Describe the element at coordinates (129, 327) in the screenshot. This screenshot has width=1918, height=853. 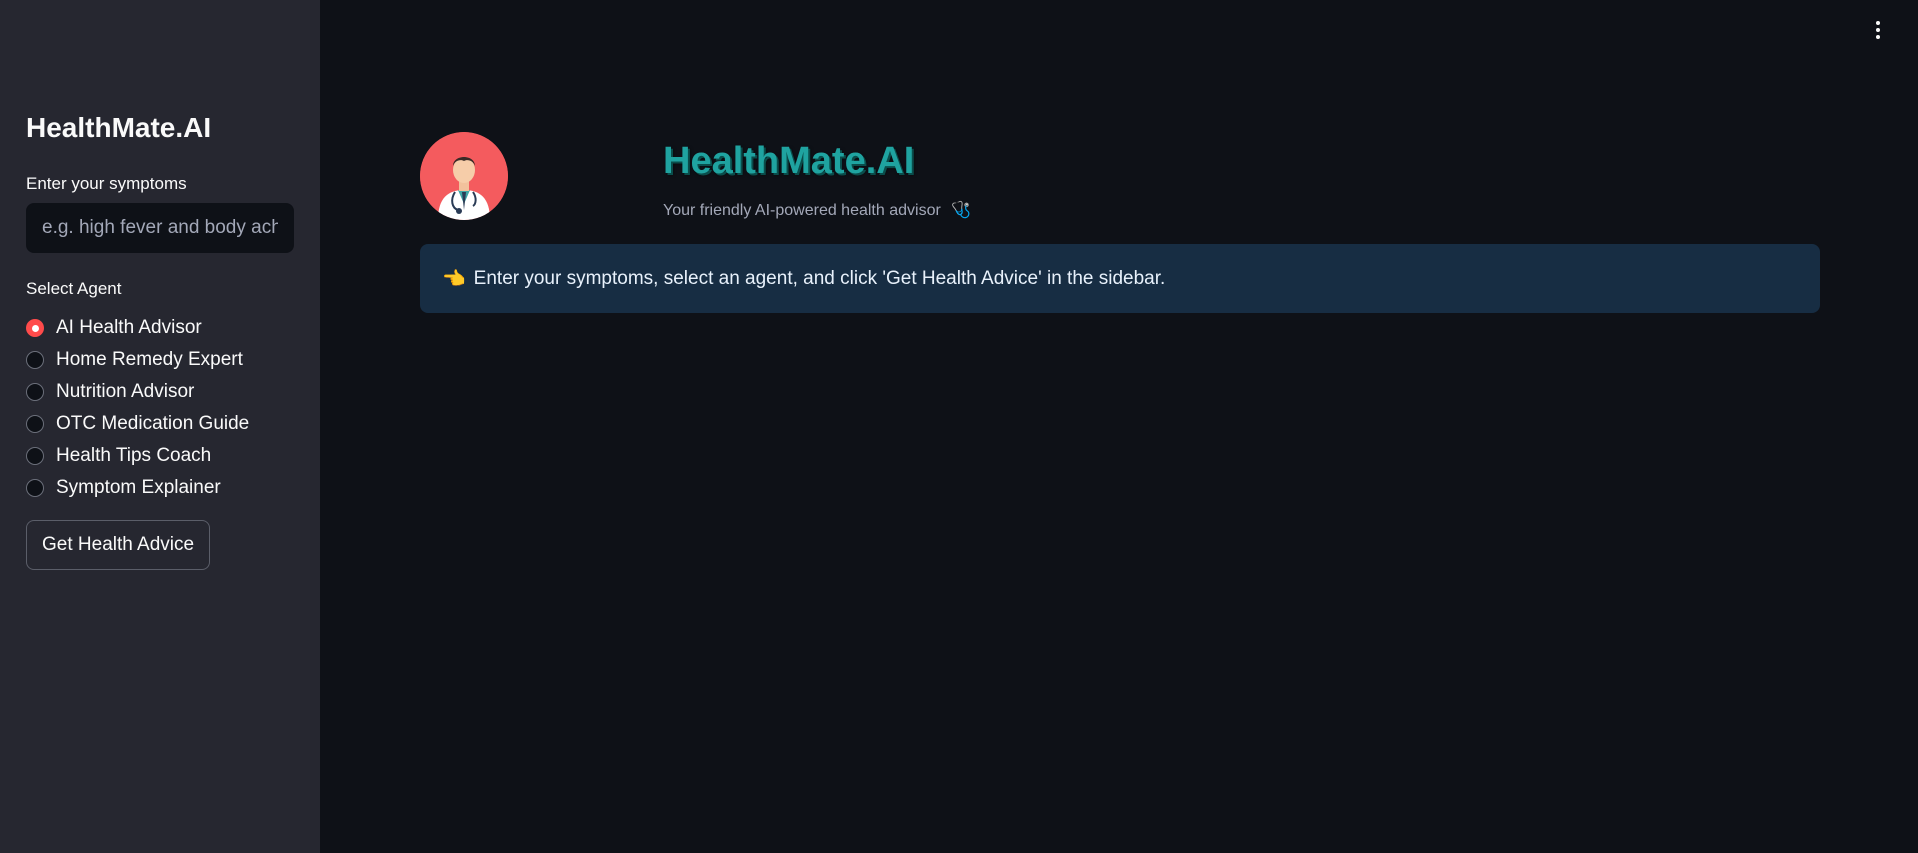
I see `radio-label: AI Health Advisor` at that location.